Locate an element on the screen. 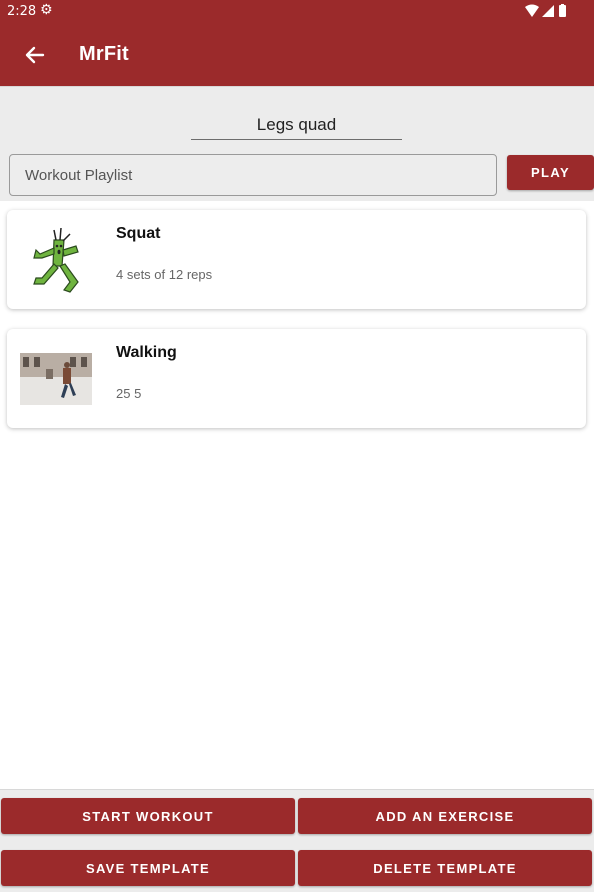 The width and height of the screenshot is (594, 892). battery-icon is located at coordinates (562, 11).